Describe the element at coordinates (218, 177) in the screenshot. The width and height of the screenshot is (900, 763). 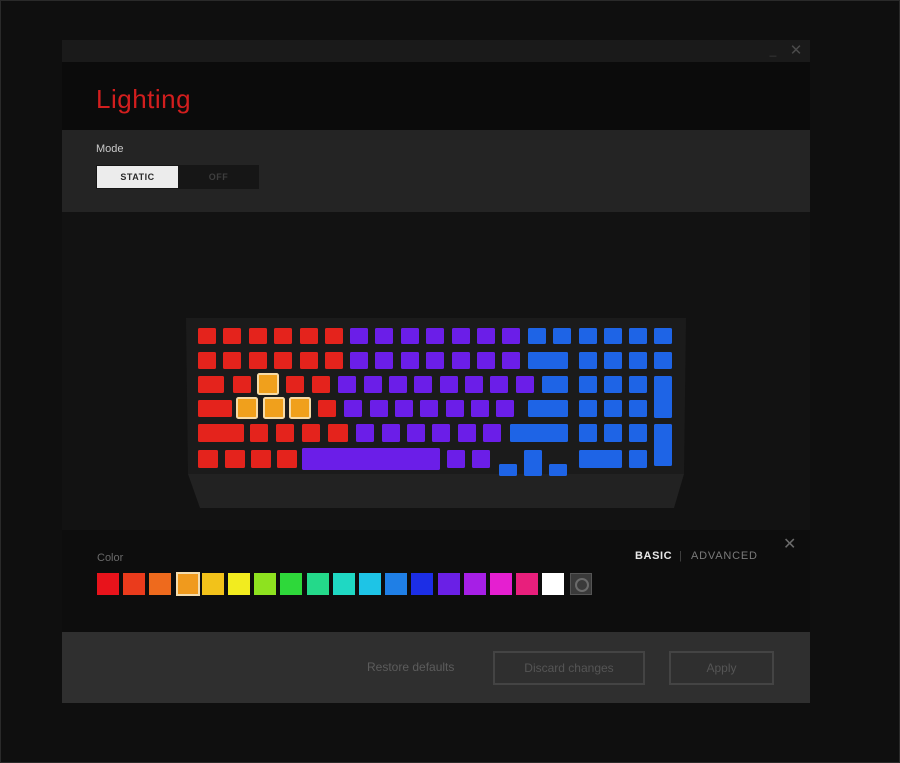
I see `mode-off-button: OFF` at that location.